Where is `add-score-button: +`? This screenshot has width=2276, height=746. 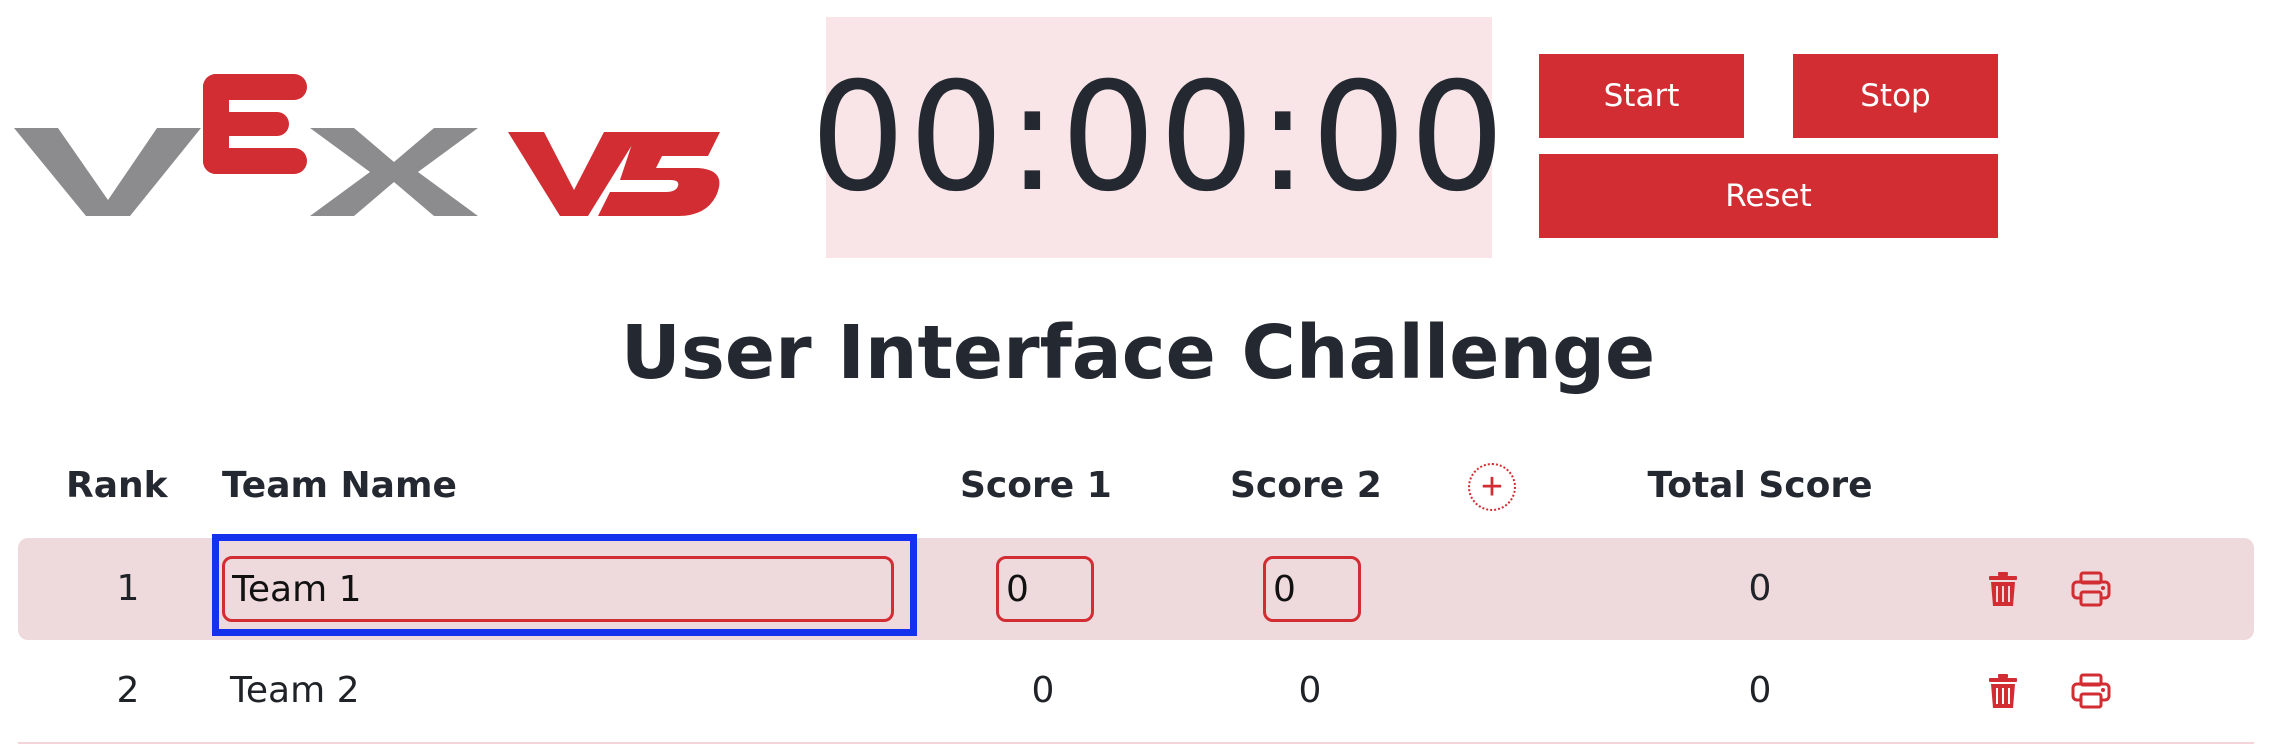
add-score-button: + is located at coordinates (1492, 487).